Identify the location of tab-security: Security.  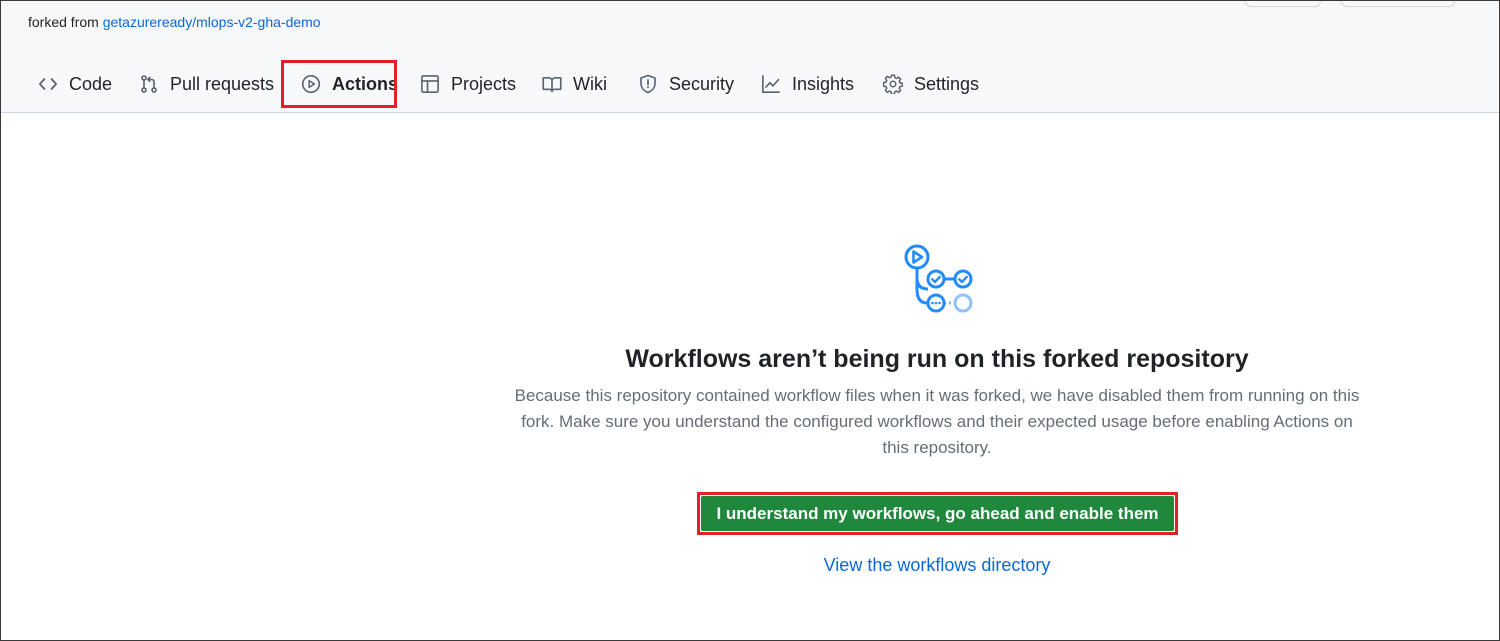
(685, 84).